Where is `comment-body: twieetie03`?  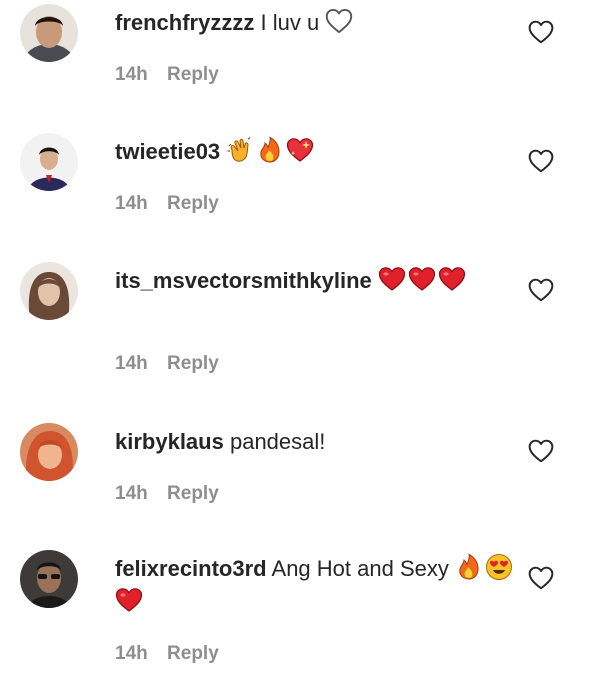 comment-body: twieetie03 is located at coordinates (315, 151).